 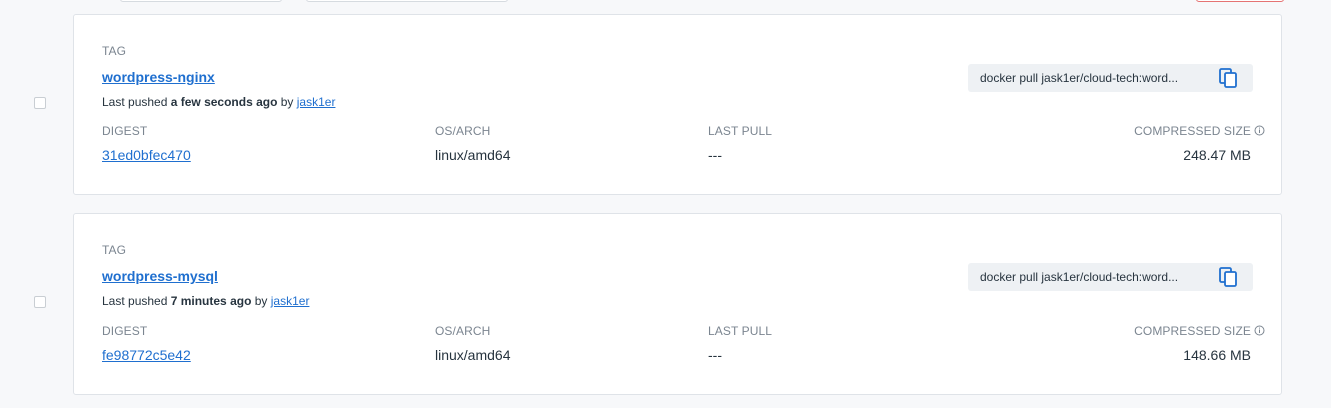 What do you see at coordinates (146, 355) in the screenshot?
I see `digest-link: fe98772c5e42` at bounding box center [146, 355].